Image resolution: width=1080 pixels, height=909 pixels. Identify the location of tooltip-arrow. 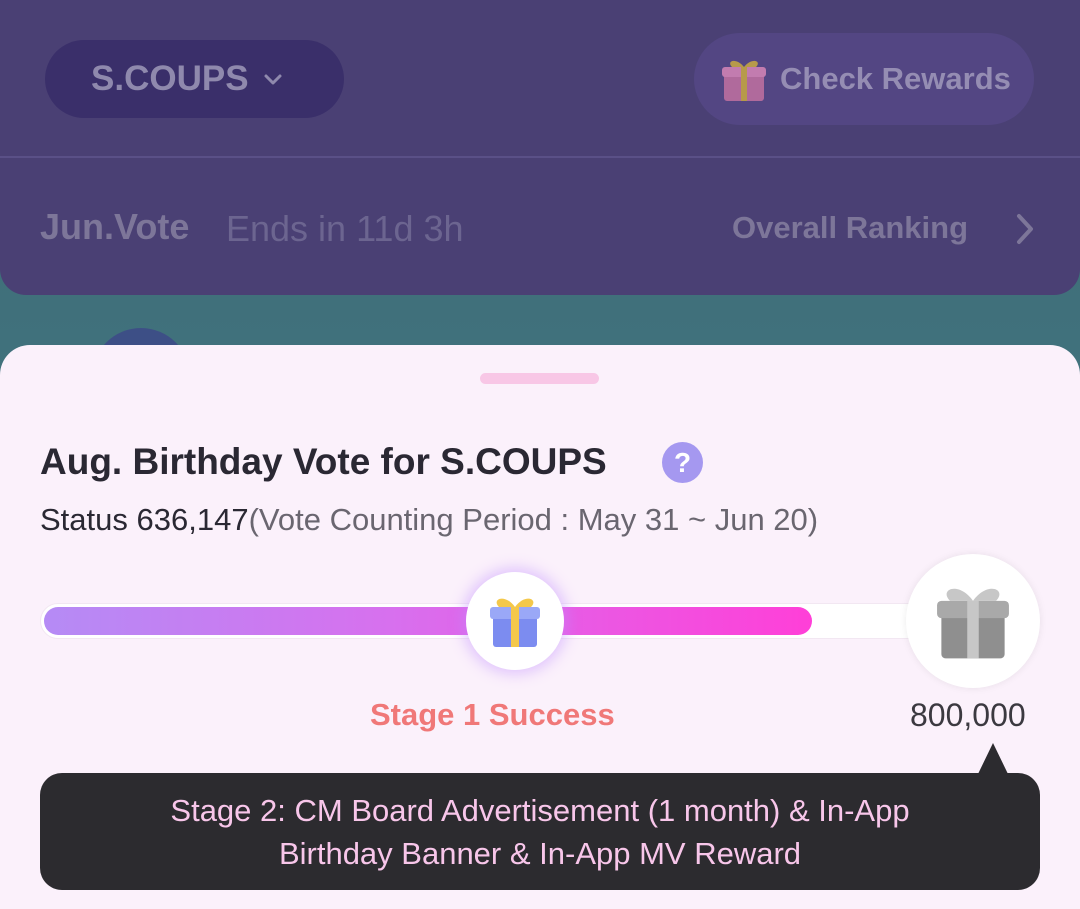
(993, 758).